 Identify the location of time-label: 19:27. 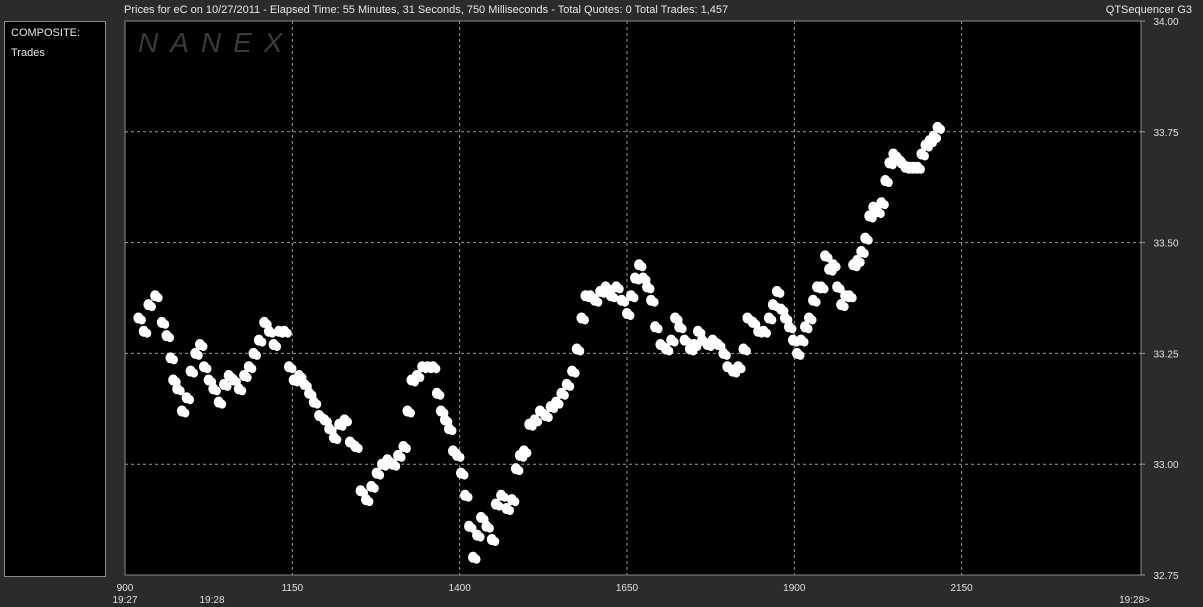
(124, 600).